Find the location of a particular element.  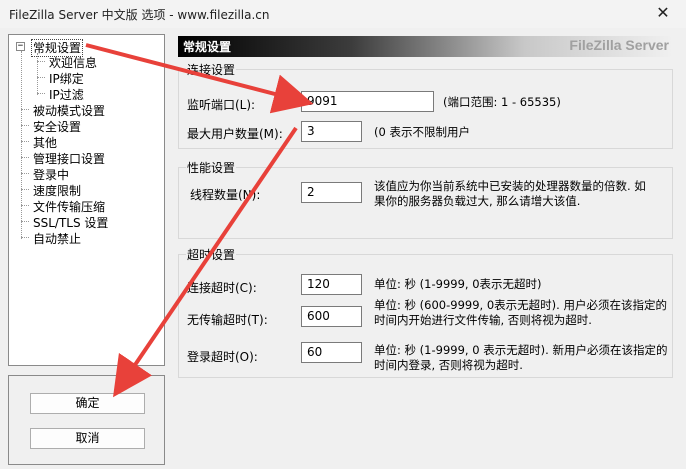

page-header: 常规设置 FileZilla Server is located at coordinates (425, 46).